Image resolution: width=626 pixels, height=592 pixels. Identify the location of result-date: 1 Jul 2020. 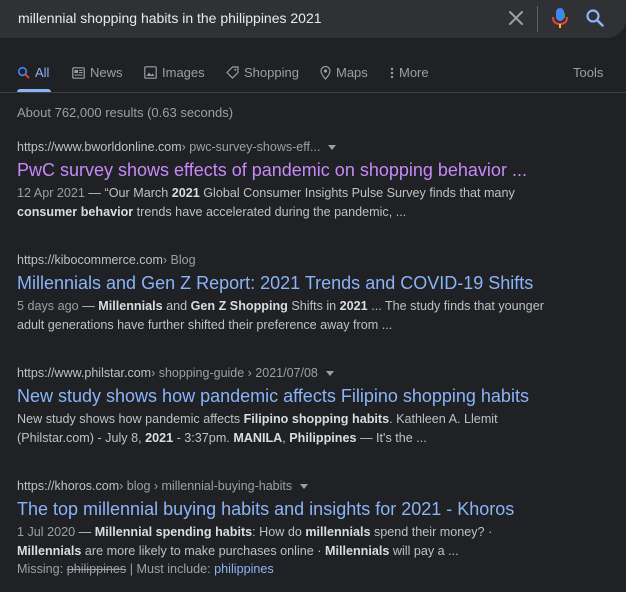
(46, 532).